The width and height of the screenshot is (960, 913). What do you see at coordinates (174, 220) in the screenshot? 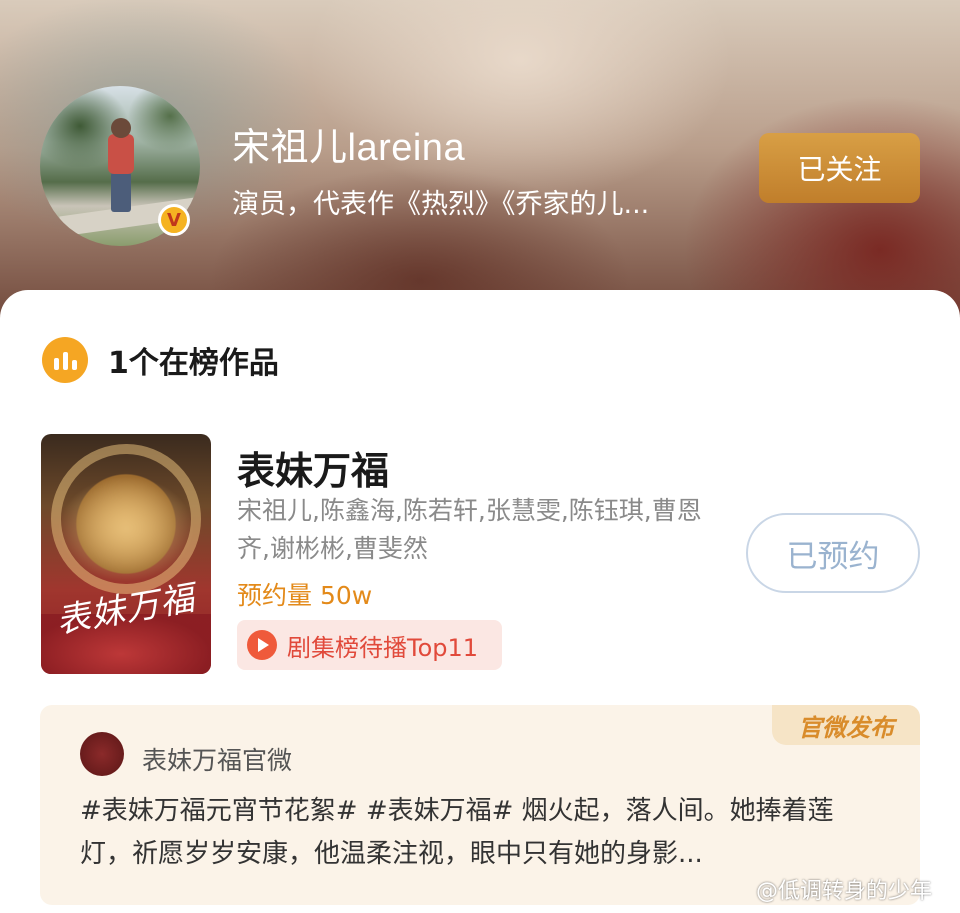
I see `verified-badge-icon: V` at bounding box center [174, 220].